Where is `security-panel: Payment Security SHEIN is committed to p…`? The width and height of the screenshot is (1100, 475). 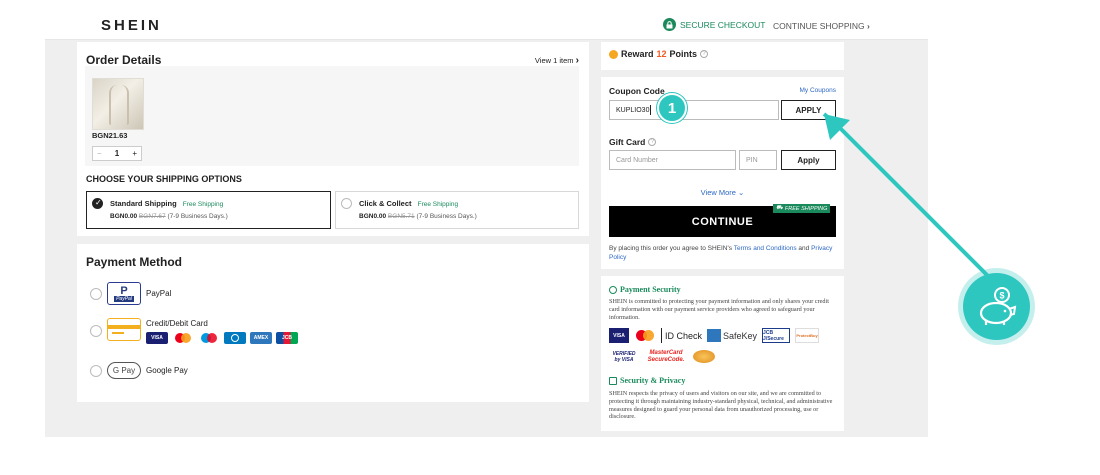 security-panel: Payment Security SHEIN is committed to p… is located at coordinates (722, 353).